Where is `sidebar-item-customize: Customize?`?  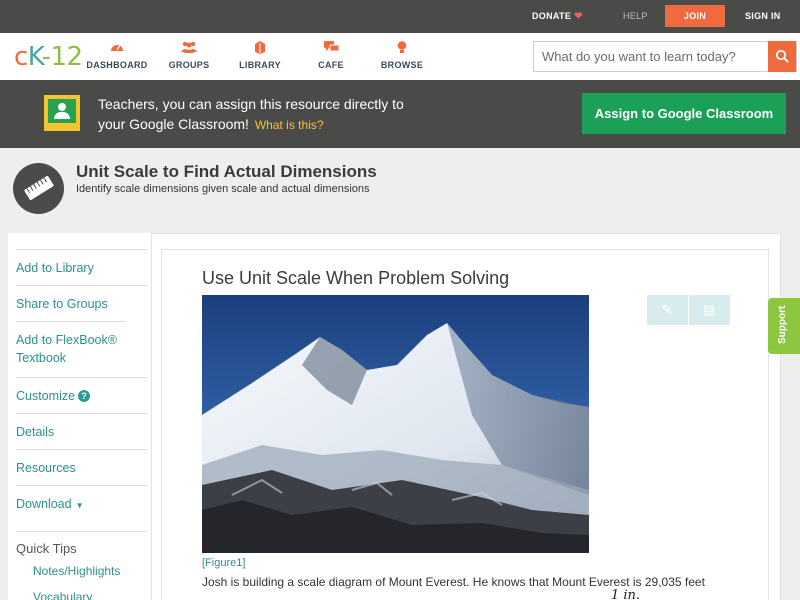 sidebar-item-customize: Customize? is located at coordinates (81, 395).